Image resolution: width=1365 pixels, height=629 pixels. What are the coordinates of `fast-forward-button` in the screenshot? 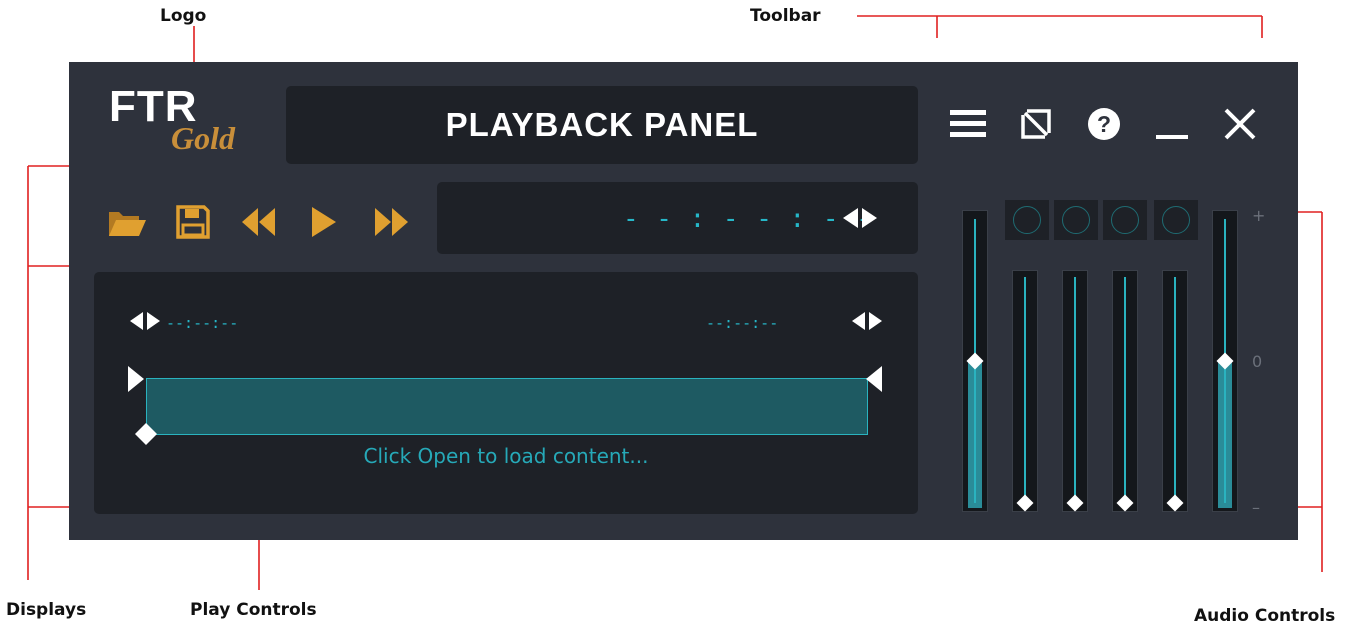 It's located at (391, 222).